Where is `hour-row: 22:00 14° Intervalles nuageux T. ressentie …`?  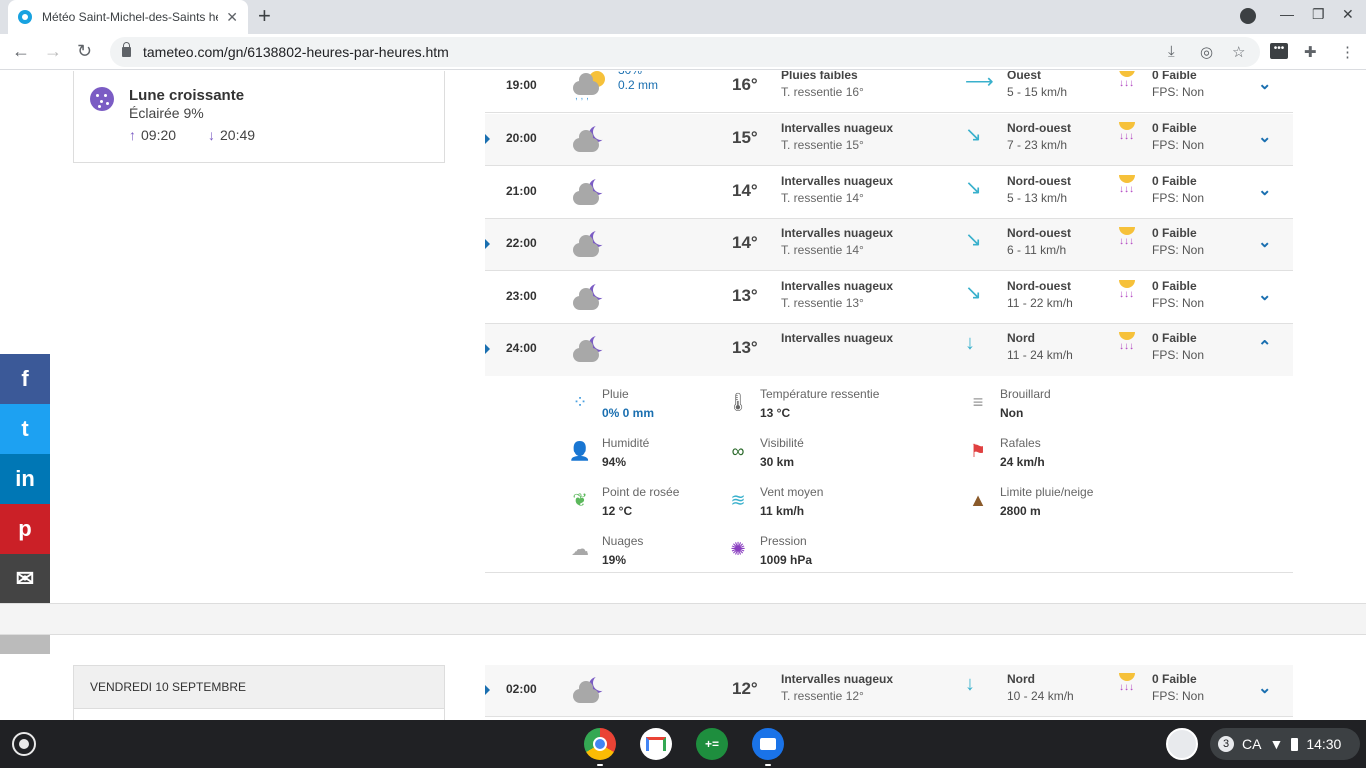
hour-row: 22:00 14° Intervalles nuageux T. ressentie … is located at coordinates (889, 245).